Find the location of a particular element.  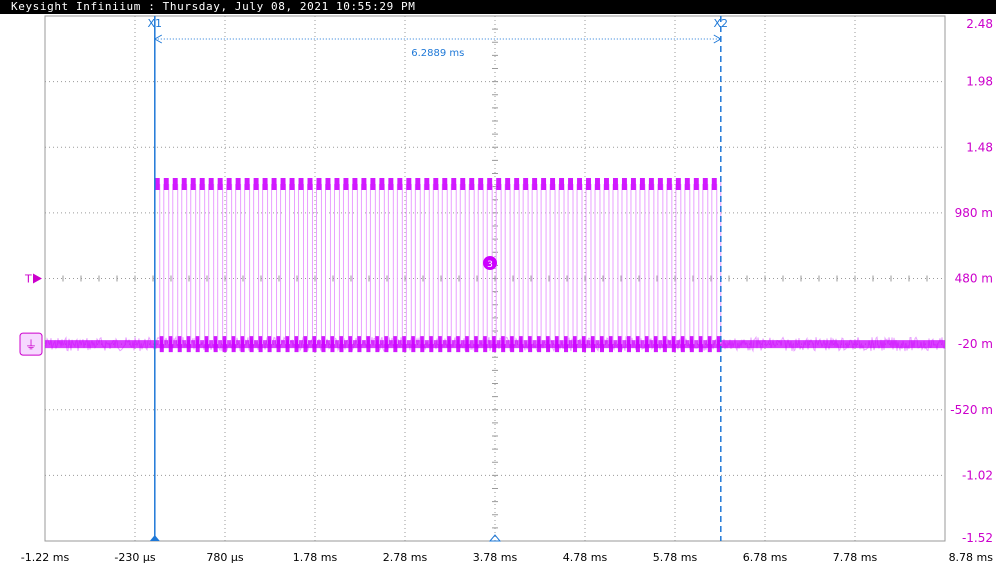

x-tick-label: 4.78 ms is located at coordinates (585, 557).